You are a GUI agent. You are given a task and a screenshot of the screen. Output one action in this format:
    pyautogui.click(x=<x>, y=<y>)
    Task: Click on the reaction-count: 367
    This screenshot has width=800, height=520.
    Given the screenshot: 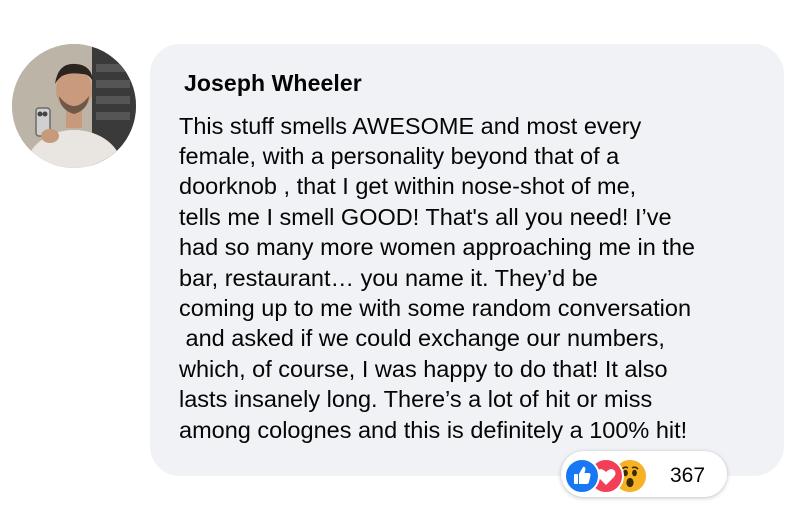 What is the action you would take?
    pyautogui.click(x=688, y=475)
    